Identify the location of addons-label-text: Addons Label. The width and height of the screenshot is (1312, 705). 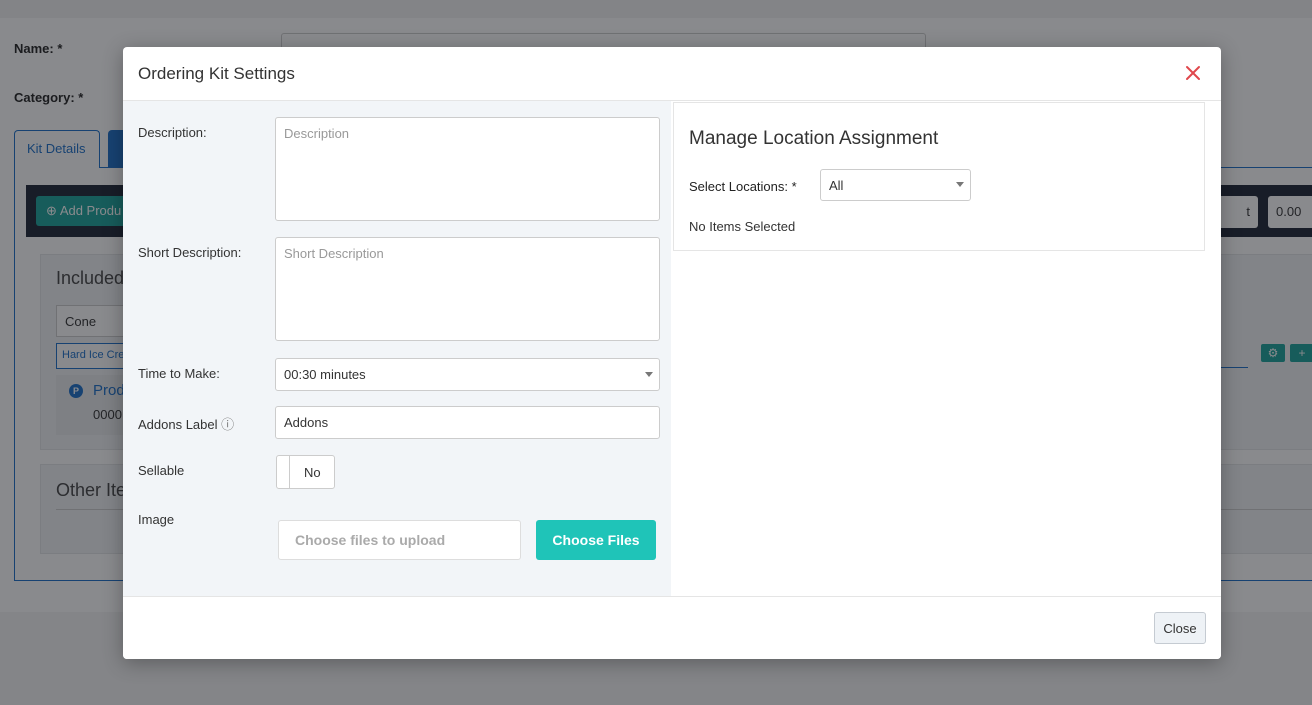
(178, 424).